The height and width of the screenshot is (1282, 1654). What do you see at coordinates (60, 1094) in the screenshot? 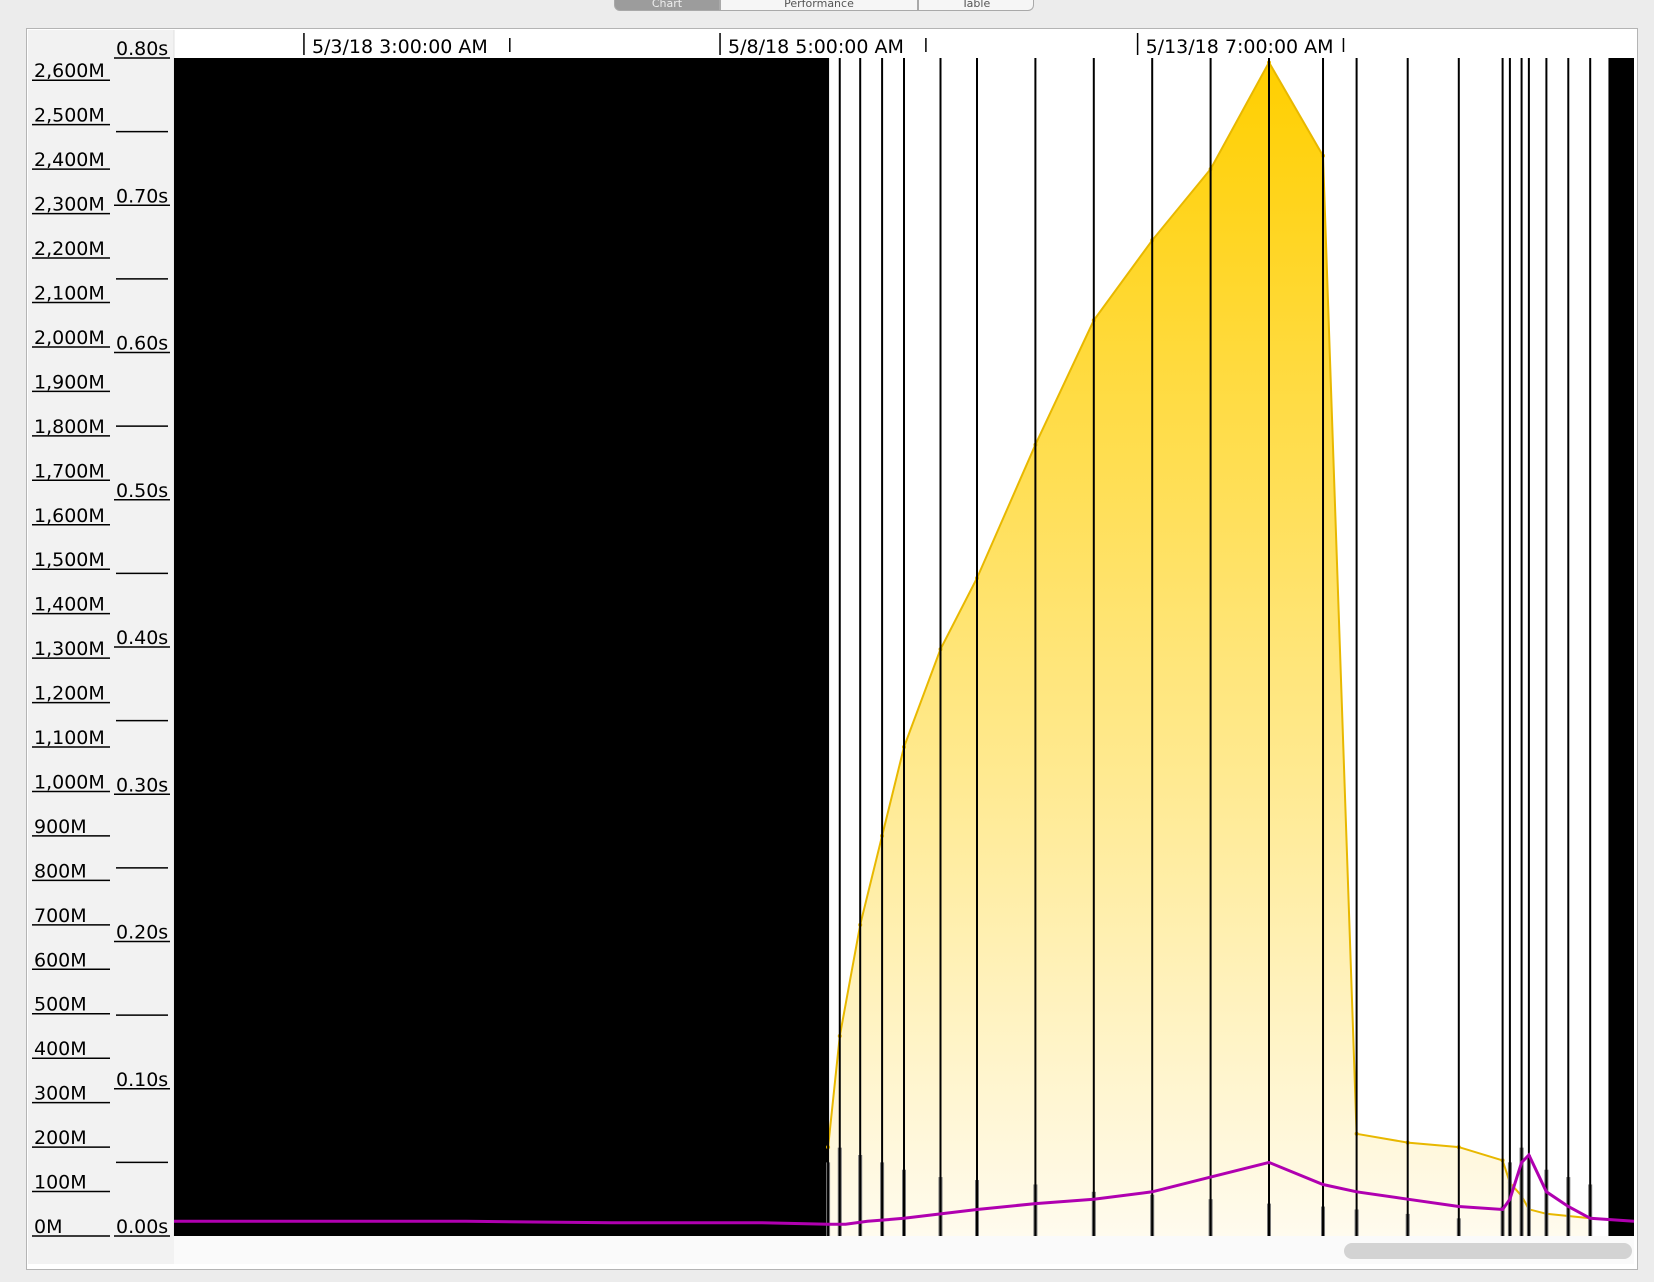
I see `memory-tick-label: 300M` at bounding box center [60, 1094].